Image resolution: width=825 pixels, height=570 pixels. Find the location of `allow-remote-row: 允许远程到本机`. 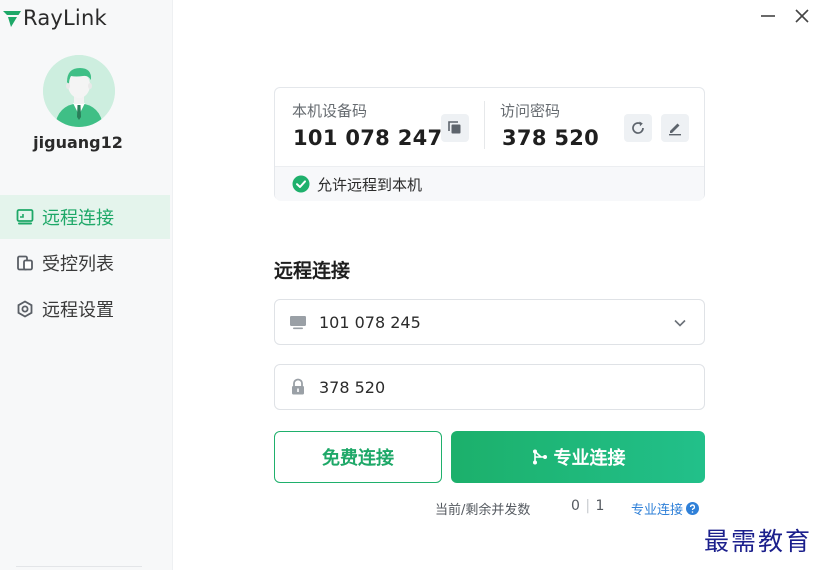

allow-remote-row: 允许远程到本机 is located at coordinates (489, 183).